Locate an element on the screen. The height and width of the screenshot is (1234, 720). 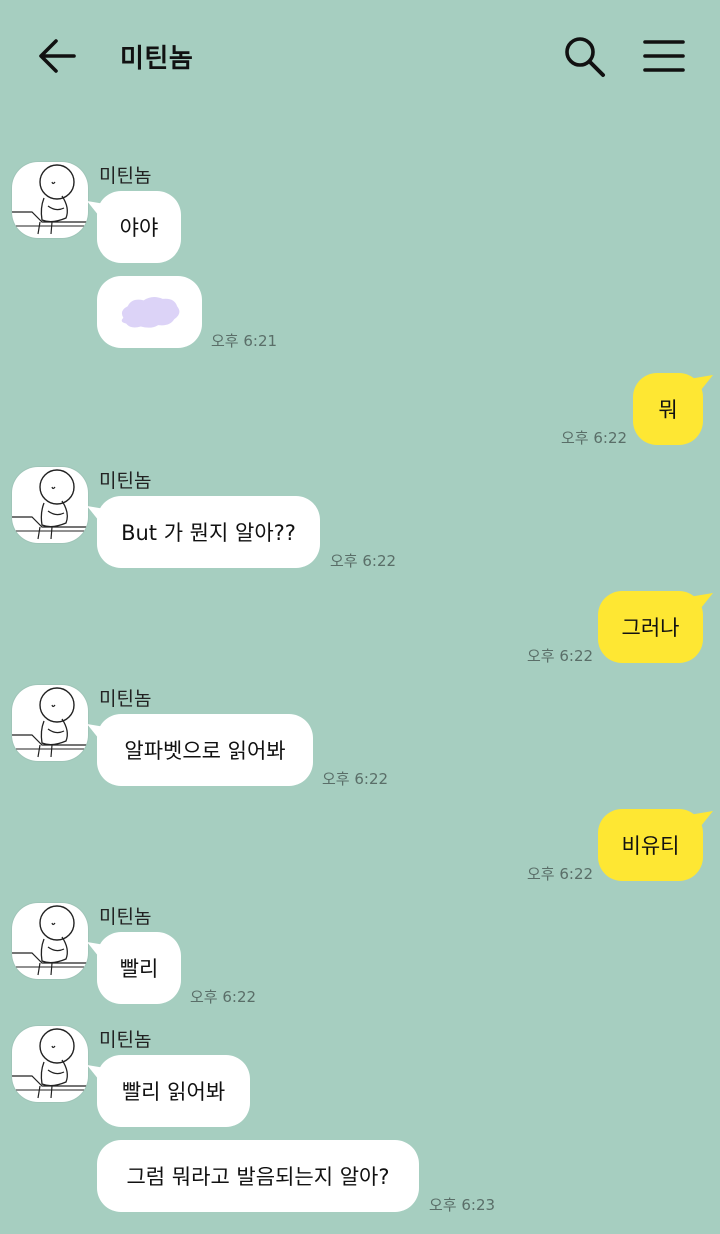
message-bubble: But 가 뭔지 알아?? is located at coordinates (203, 532).